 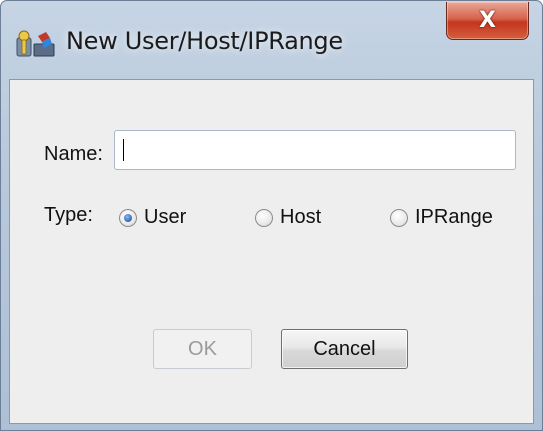 What do you see at coordinates (264, 217) in the screenshot?
I see `radio-host-indicator` at bounding box center [264, 217].